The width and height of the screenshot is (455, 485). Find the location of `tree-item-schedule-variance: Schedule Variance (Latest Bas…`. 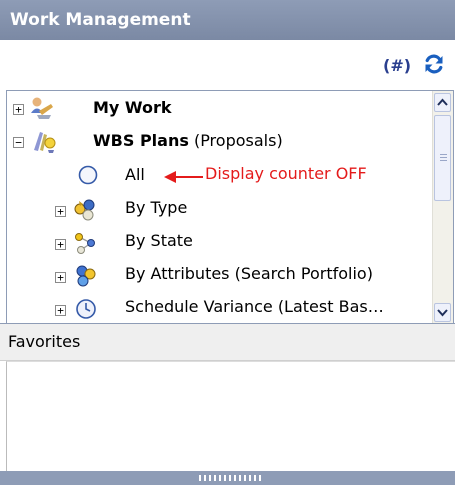

tree-item-schedule-variance: Schedule Variance (Latest Bas… is located at coordinates (254, 306).